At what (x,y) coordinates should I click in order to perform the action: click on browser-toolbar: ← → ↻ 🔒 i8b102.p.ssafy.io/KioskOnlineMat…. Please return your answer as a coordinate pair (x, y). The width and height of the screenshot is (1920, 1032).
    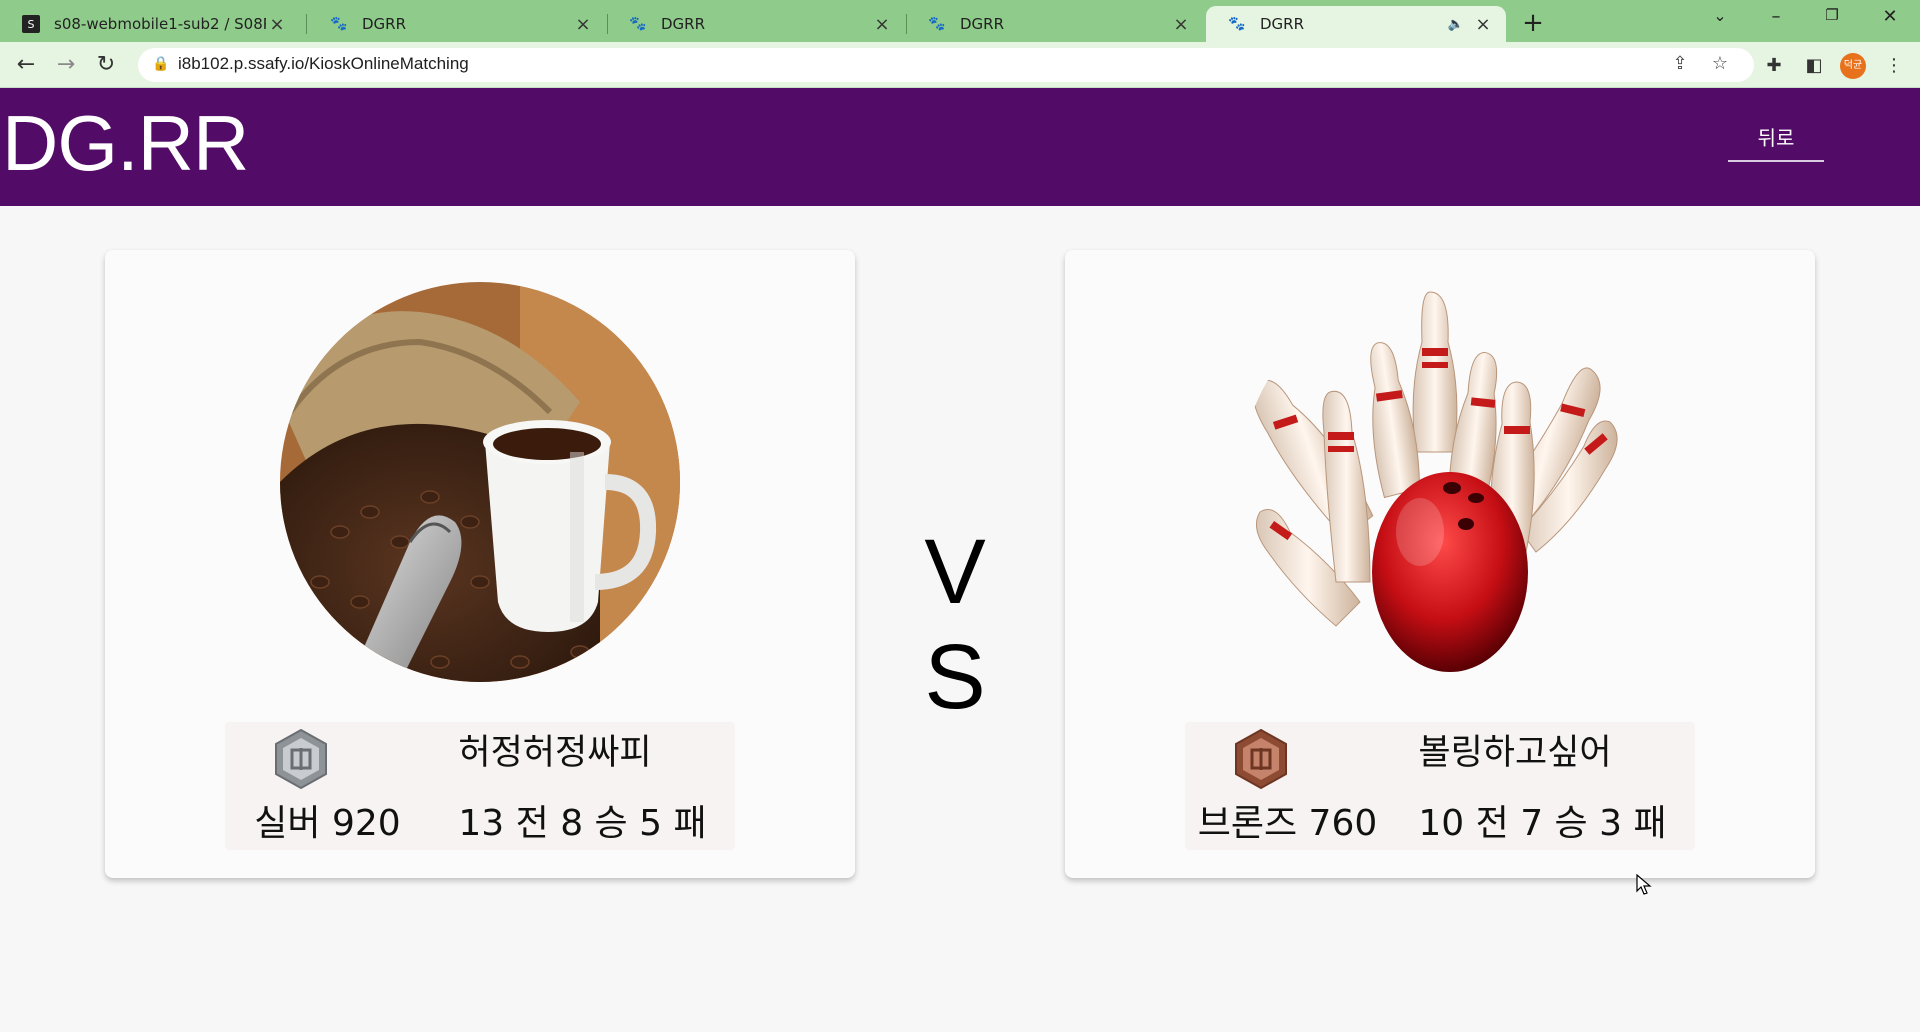
    Looking at the image, I should click on (960, 65).